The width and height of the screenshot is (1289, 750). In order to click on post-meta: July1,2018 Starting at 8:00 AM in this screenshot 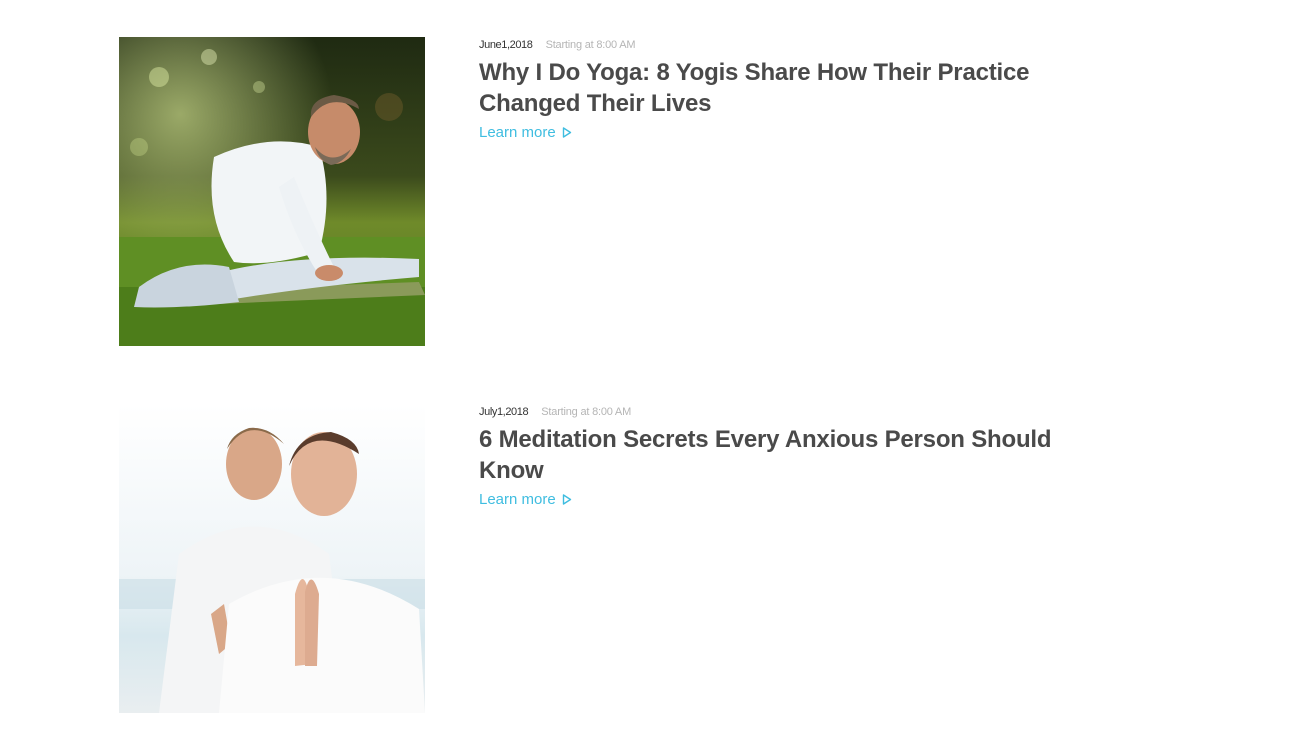, I will do `click(799, 412)`.